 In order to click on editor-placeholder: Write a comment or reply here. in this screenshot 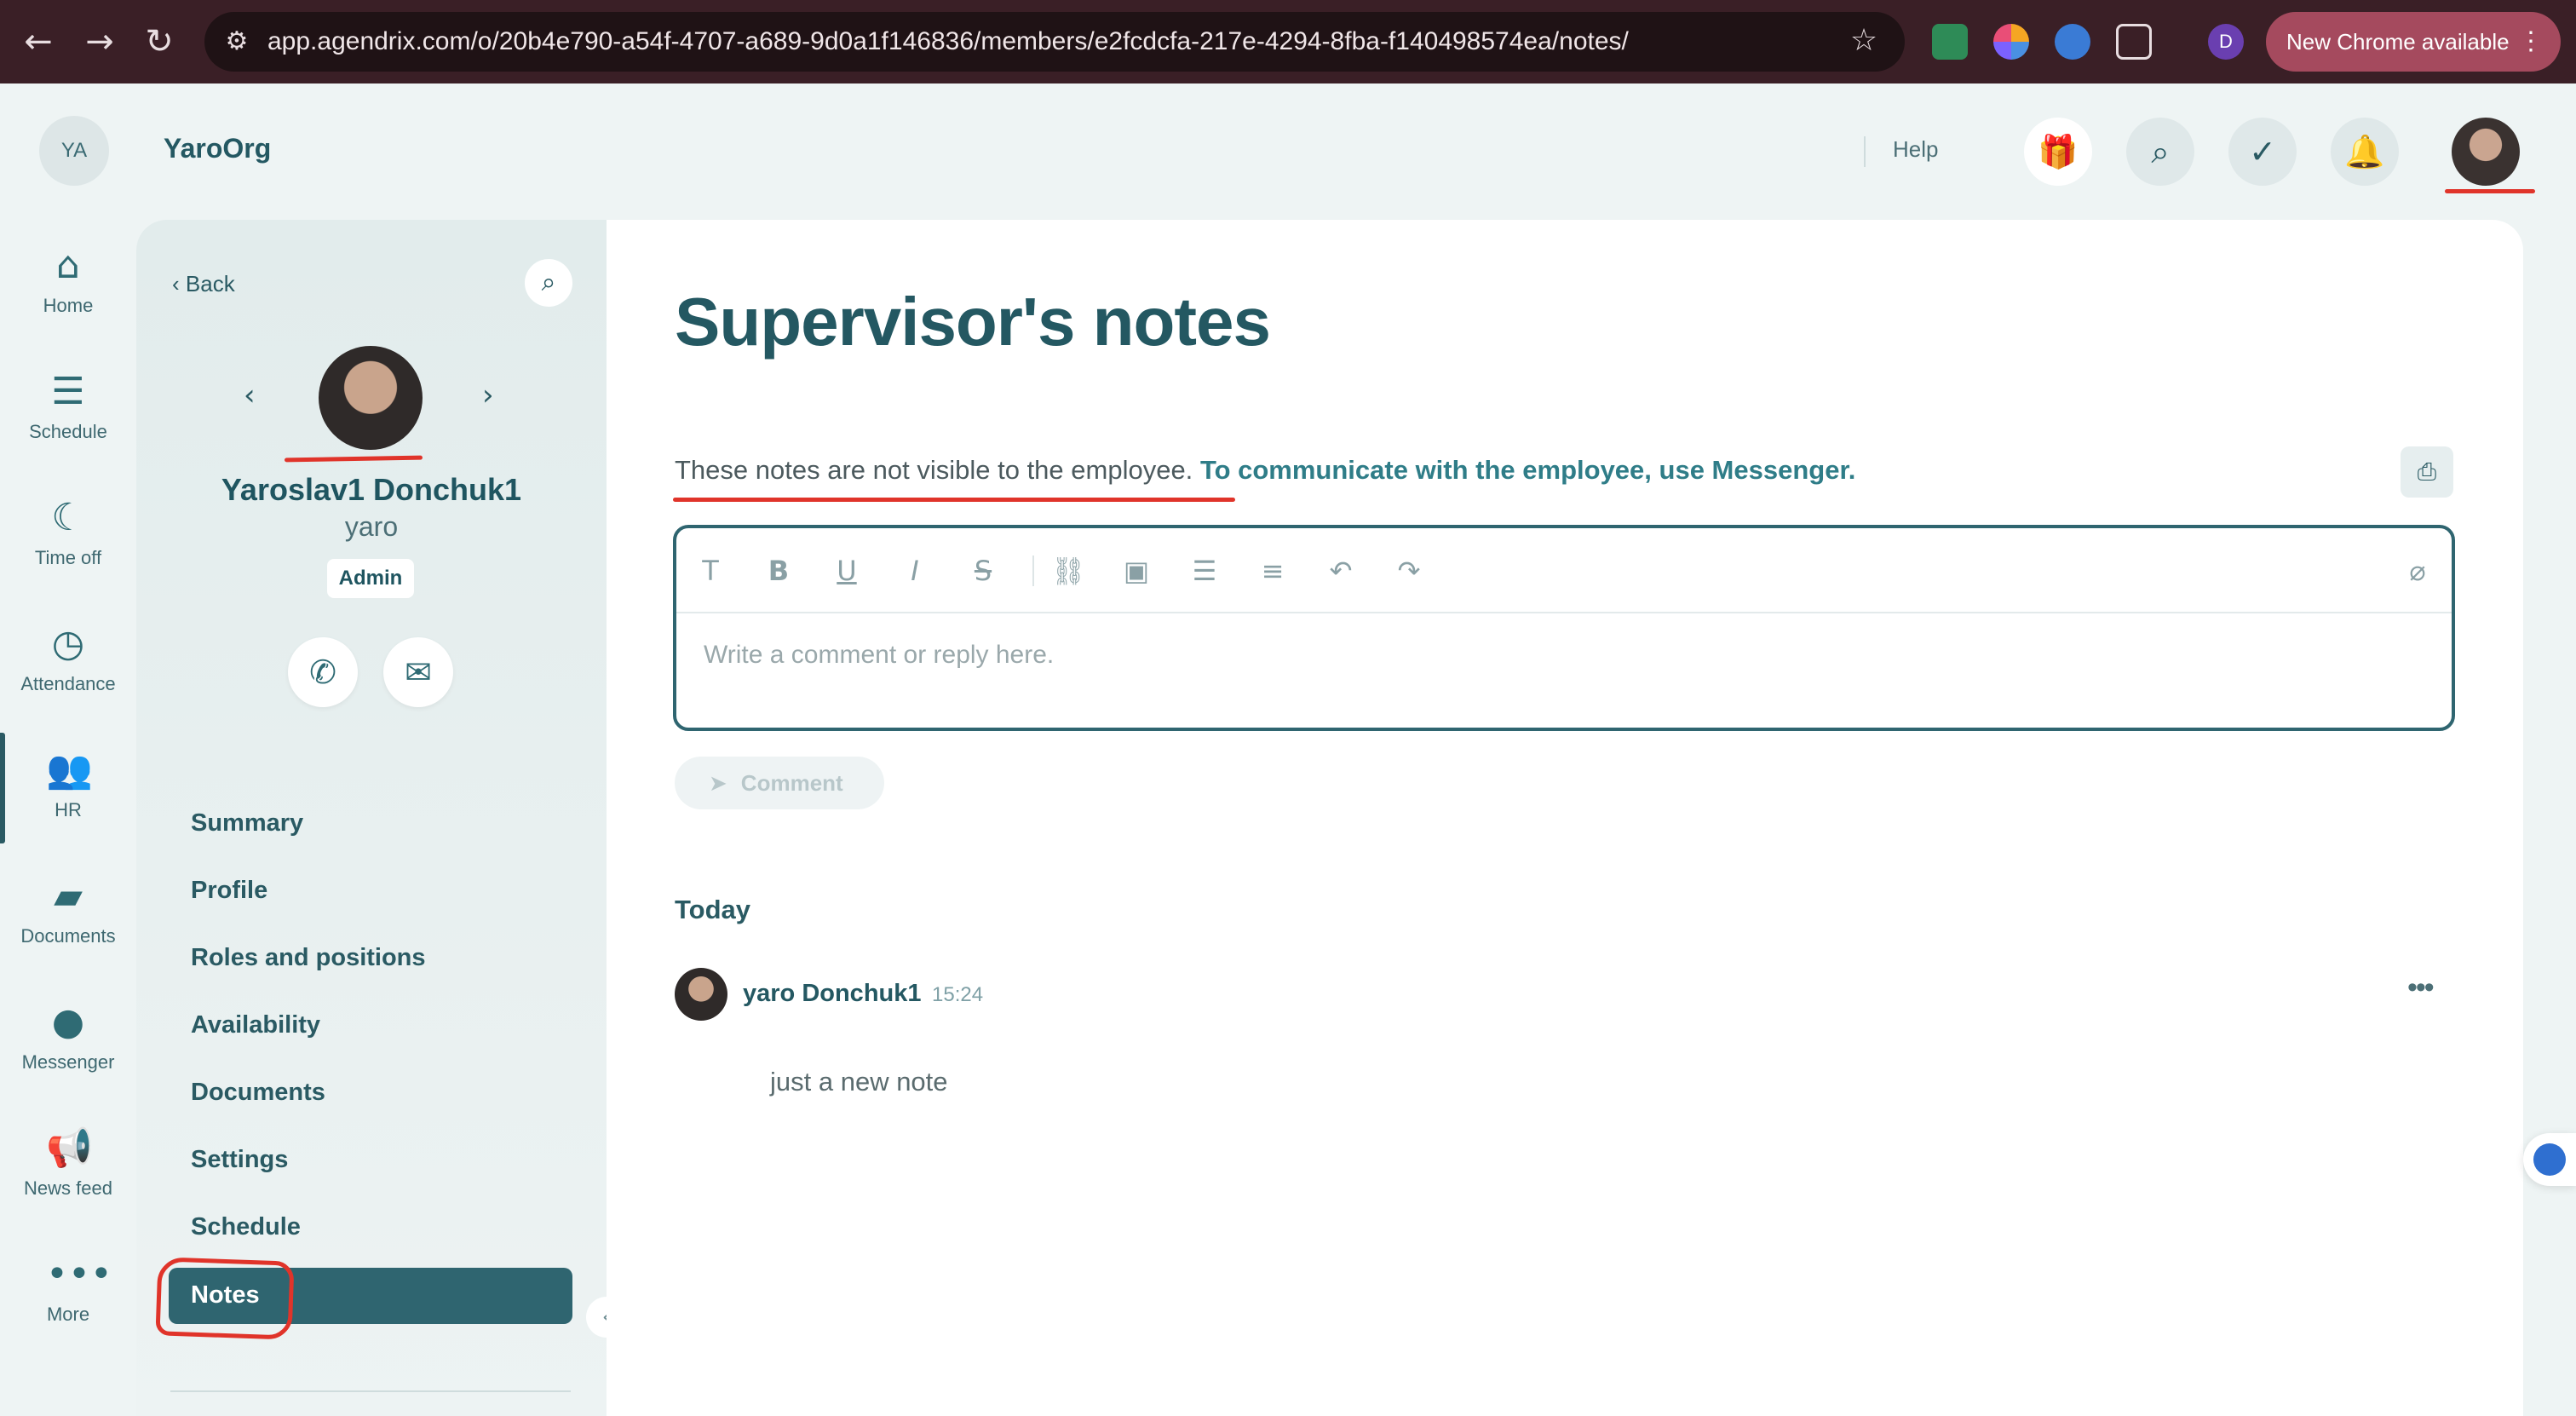, I will do `click(879, 655)`.